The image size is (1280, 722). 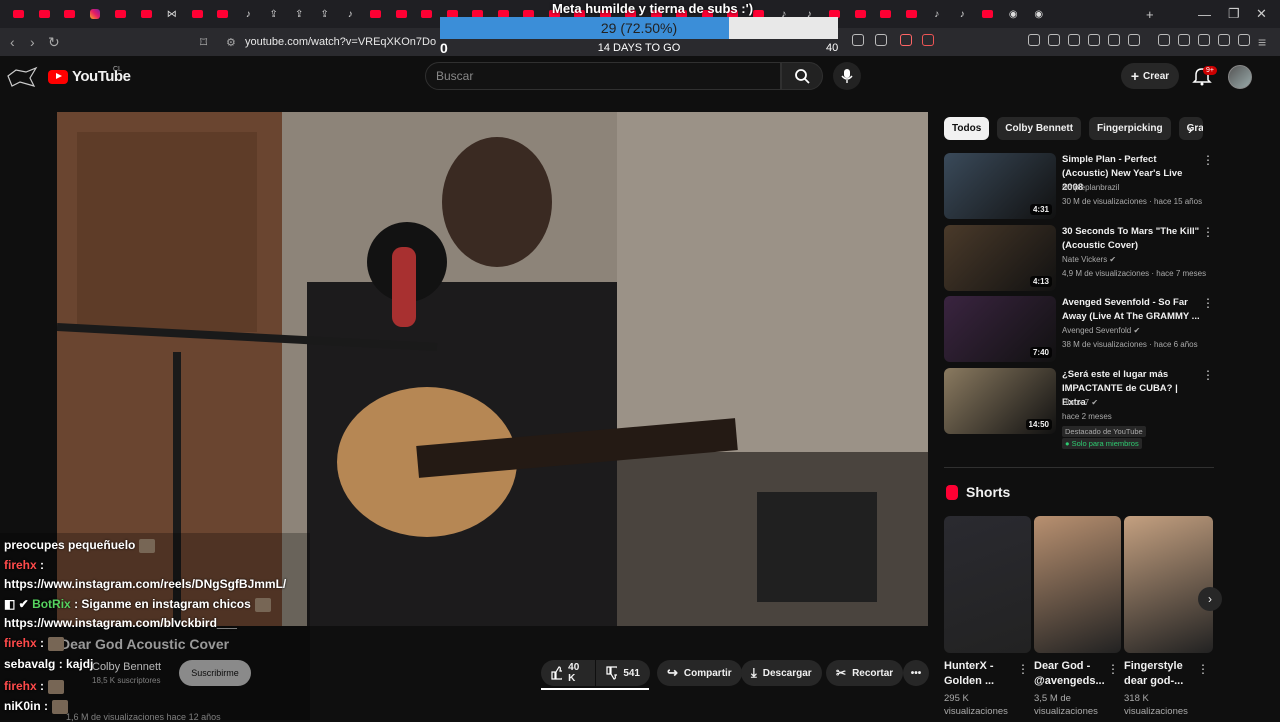 What do you see at coordinates (916, 673) in the screenshot?
I see `more-actions-button: •••` at bounding box center [916, 673].